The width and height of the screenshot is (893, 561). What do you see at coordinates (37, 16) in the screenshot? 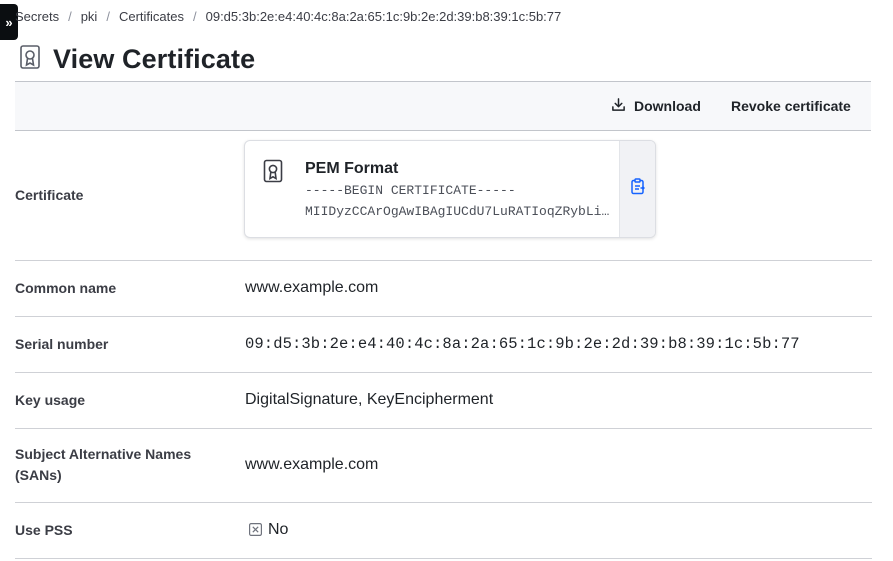
I see `breadcrumb-secrets: Secrets` at bounding box center [37, 16].